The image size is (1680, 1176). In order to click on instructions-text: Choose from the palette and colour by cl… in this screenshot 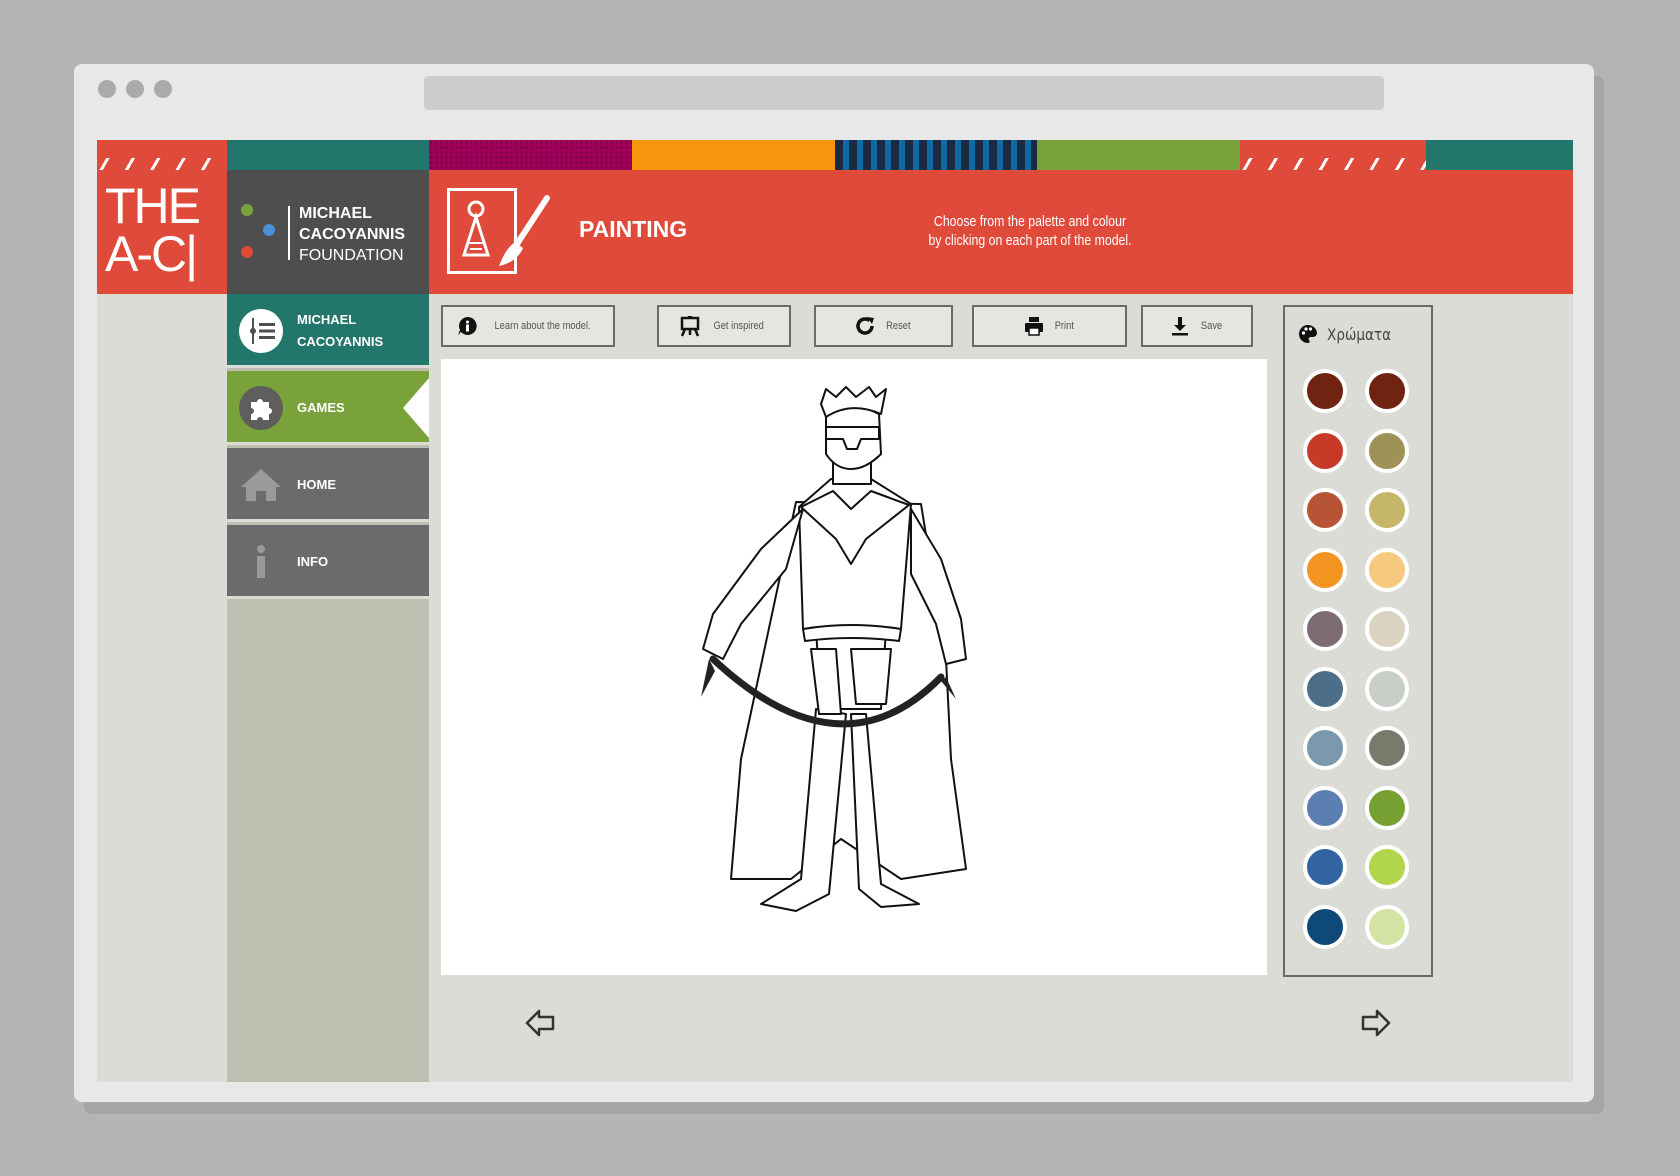, I will do `click(1030, 231)`.